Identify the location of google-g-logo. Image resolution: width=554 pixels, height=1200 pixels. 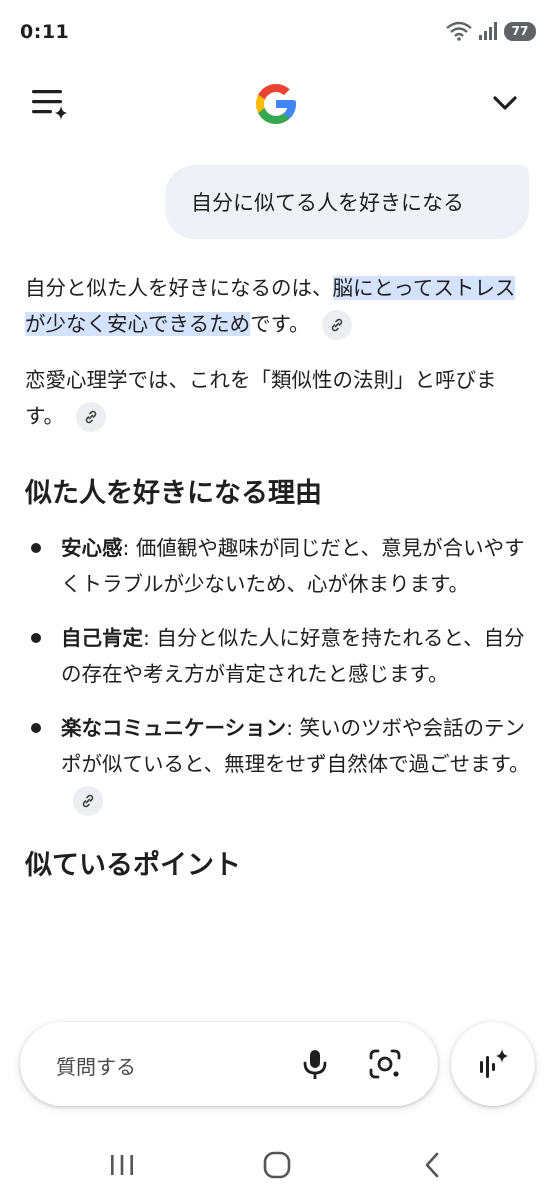
(276, 104).